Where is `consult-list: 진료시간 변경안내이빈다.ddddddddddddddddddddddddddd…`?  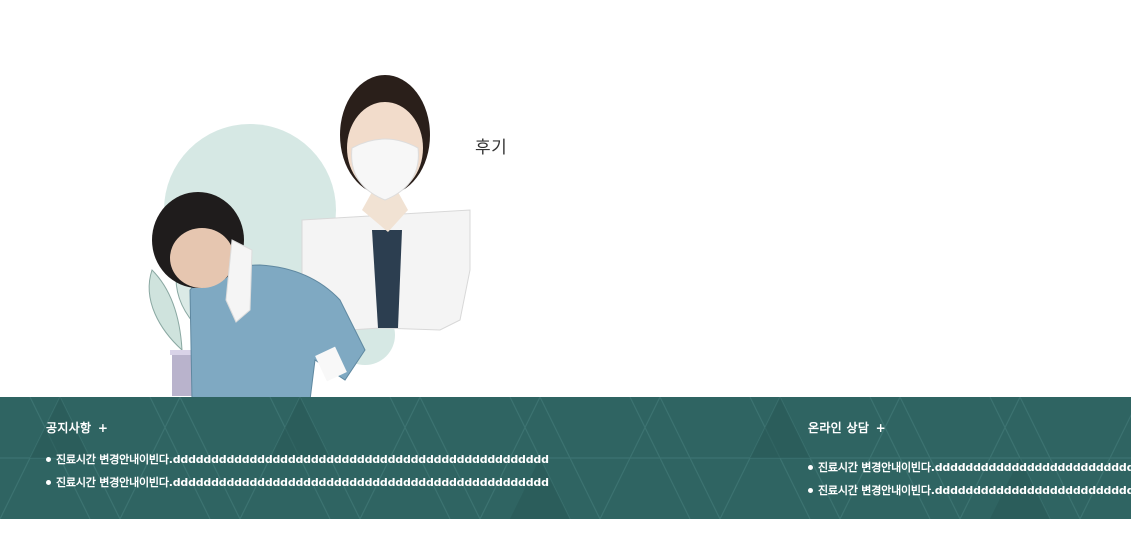
consult-list: 진료시간 변경안내이빈다.ddddddddddddddddddddddddddd… is located at coordinates (969, 479).